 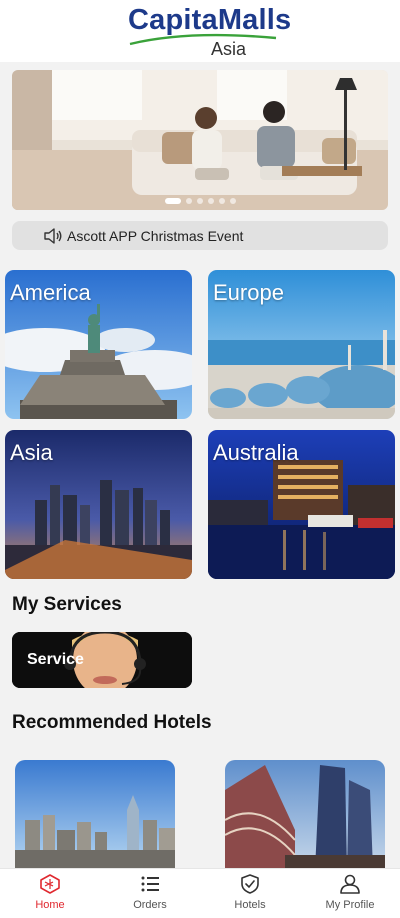 What do you see at coordinates (150, 905) in the screenshot?
I see `tab-label: Orders` at bounding box center [150, 905].